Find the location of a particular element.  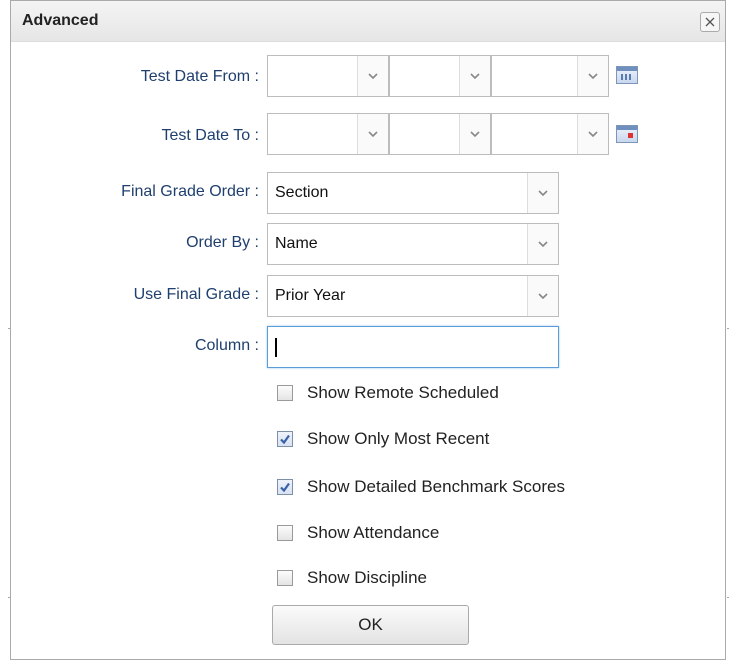

show-attendance-checkbox is located at coordinates (285, 533).